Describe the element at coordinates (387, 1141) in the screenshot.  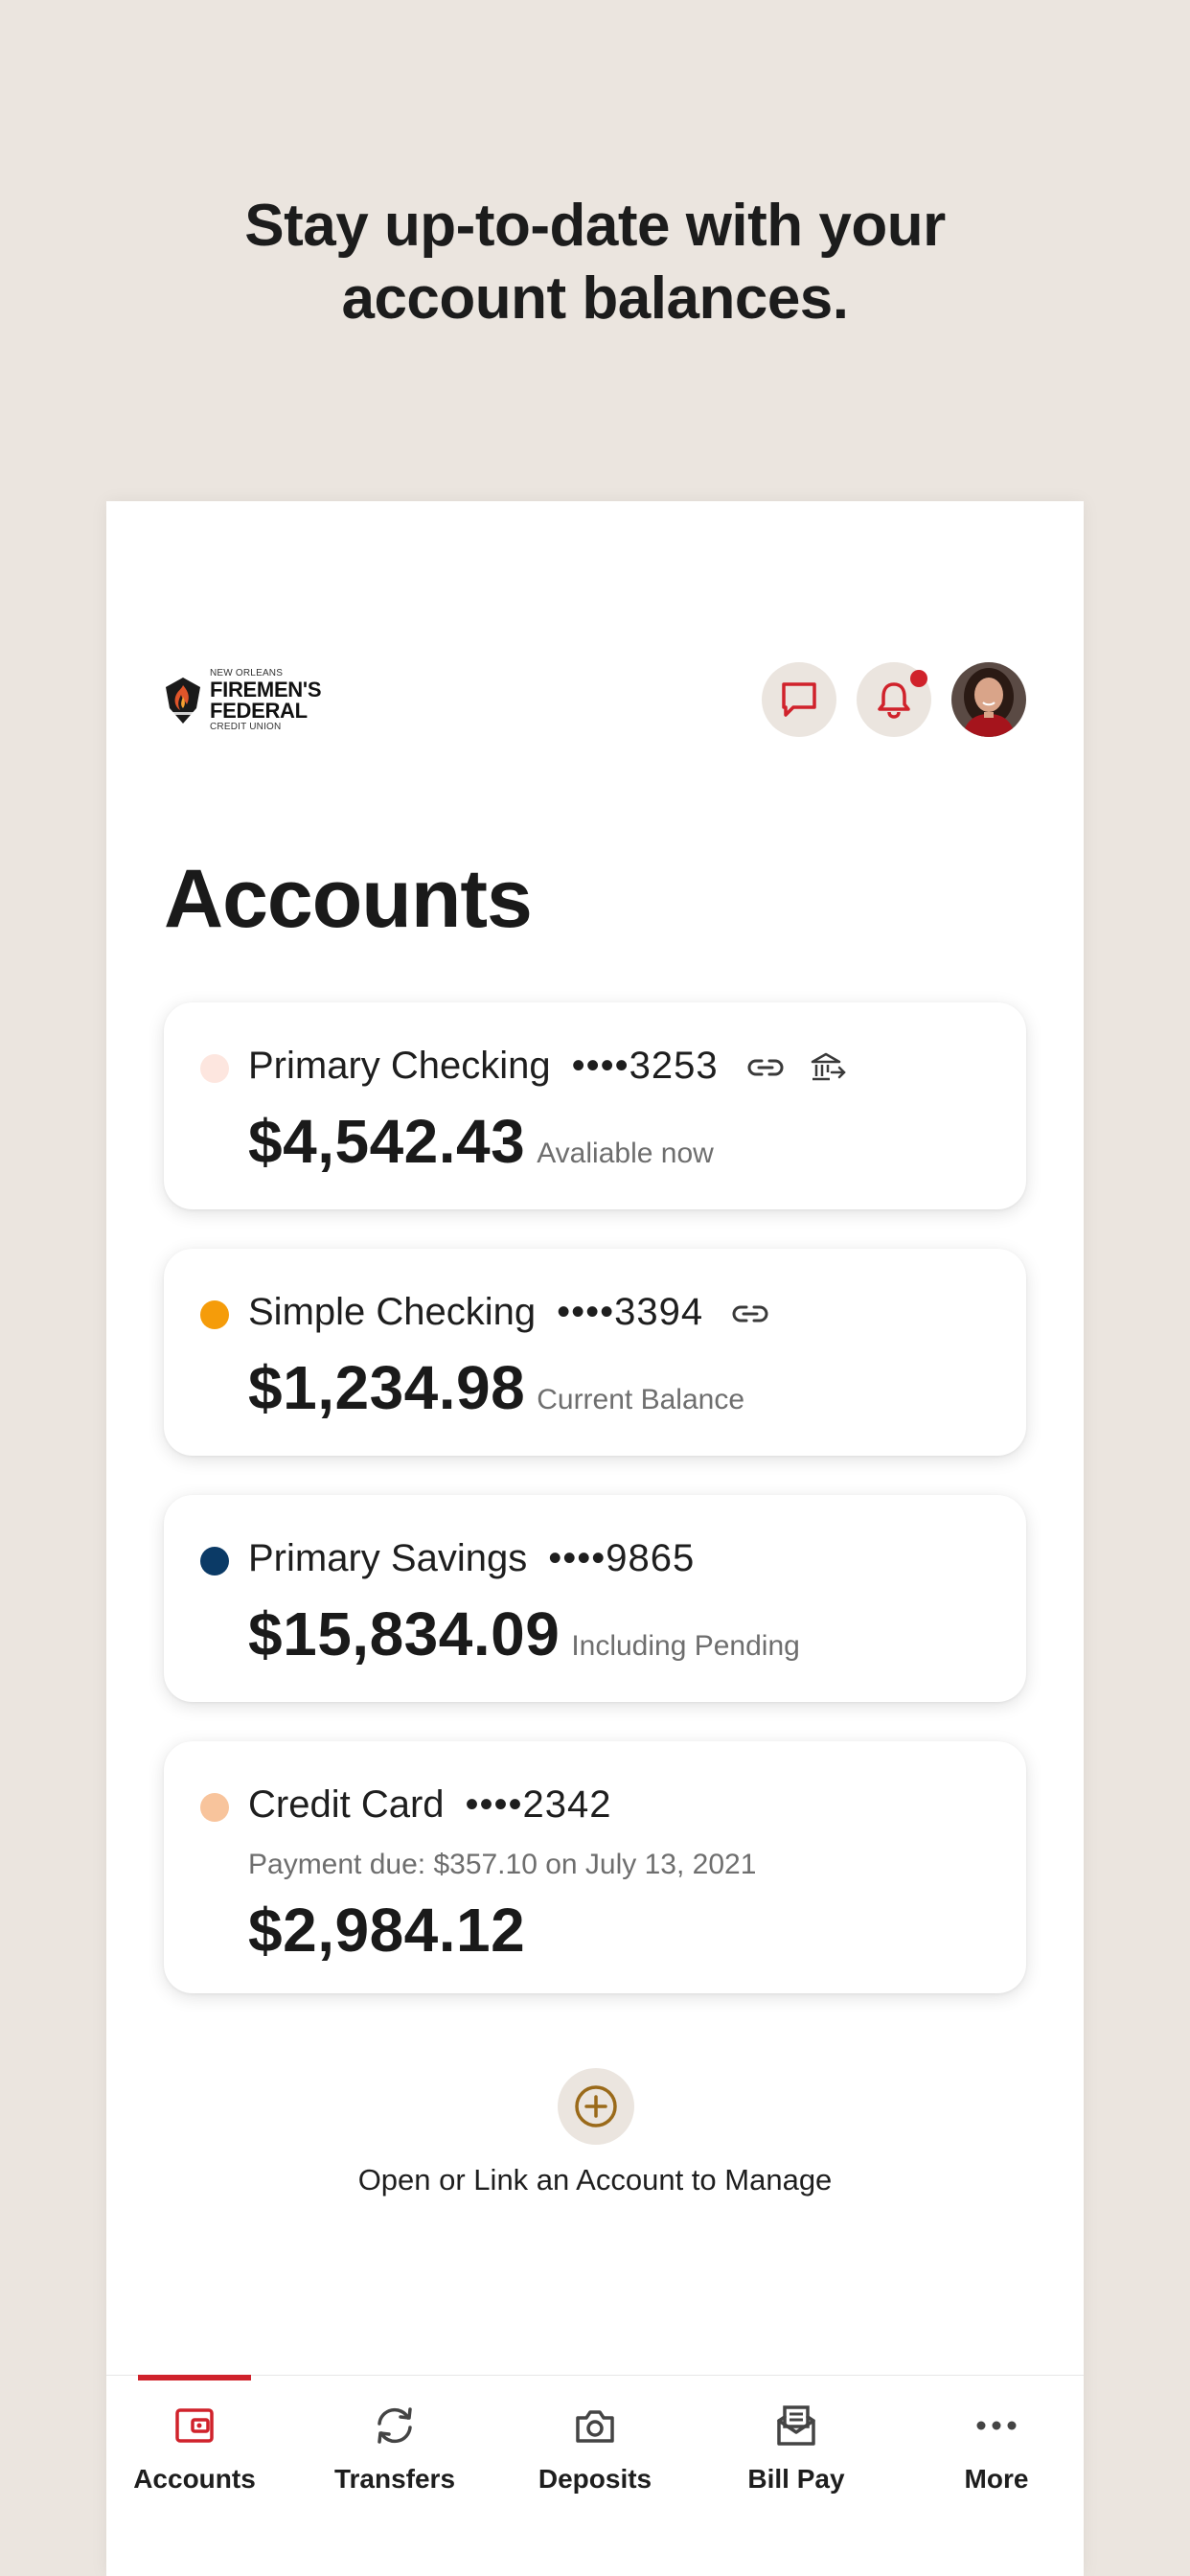
I see `account-balance: $4,542.43` at that location.